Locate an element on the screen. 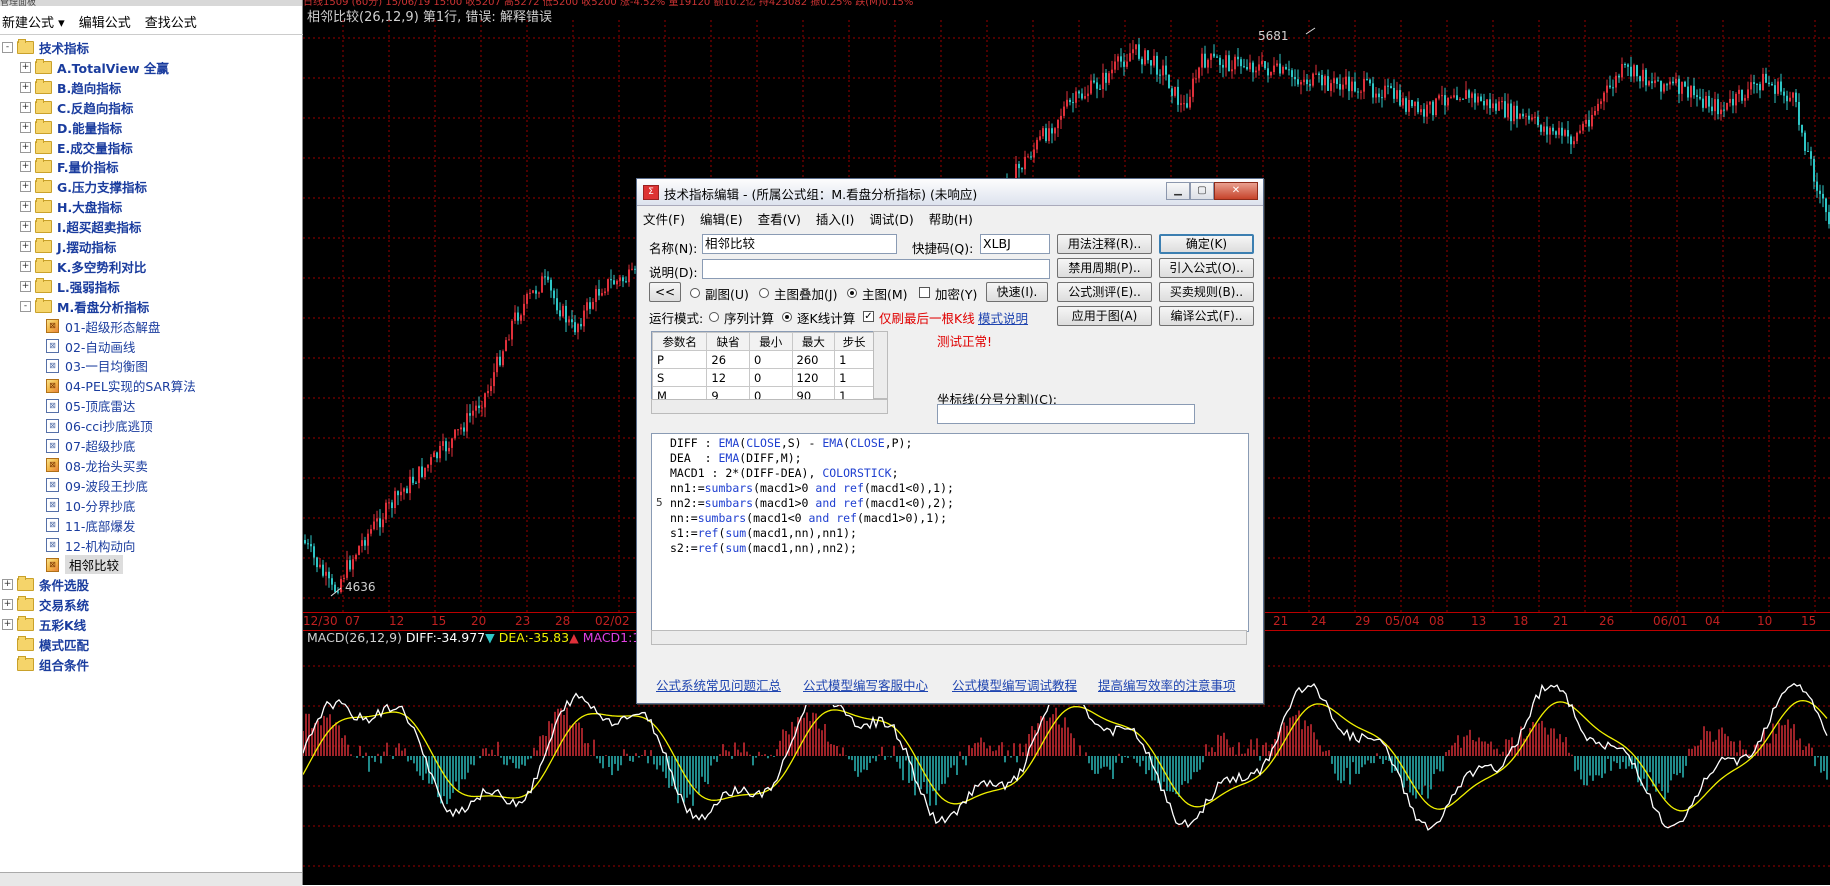 This screenshot has width=1830, height=886. close-button: ✕ is located at coordinates (1236, 191).